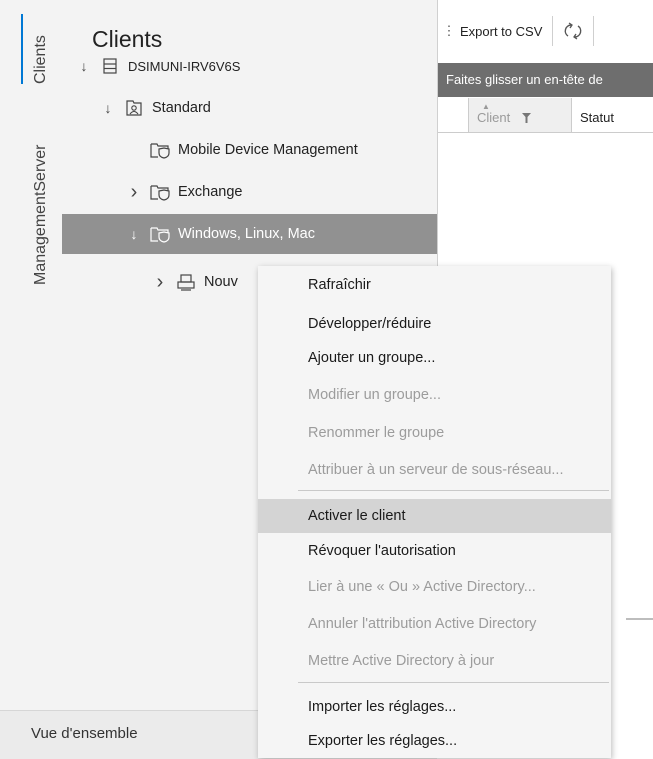 This screenshot has height=759, width=653. Describe the element at coordinates (186, 282) in the screenshot. I see `computers-icon` at that location.